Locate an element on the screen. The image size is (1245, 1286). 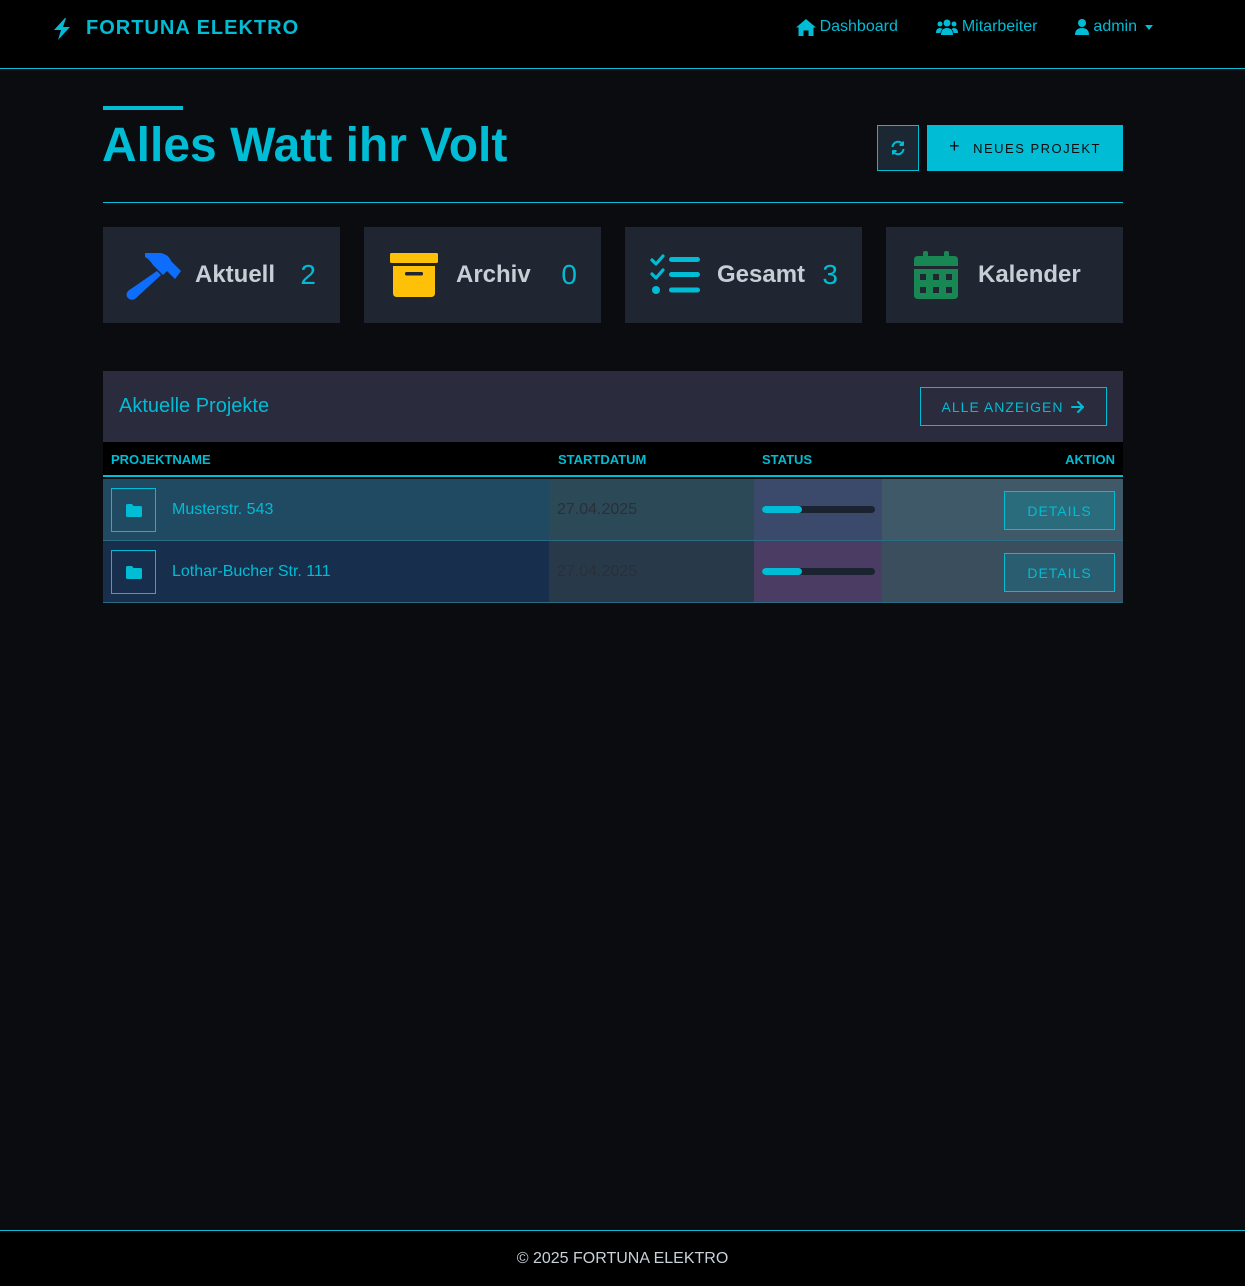
user-menu-toggle: admin is located at coordinates (1114, 27).